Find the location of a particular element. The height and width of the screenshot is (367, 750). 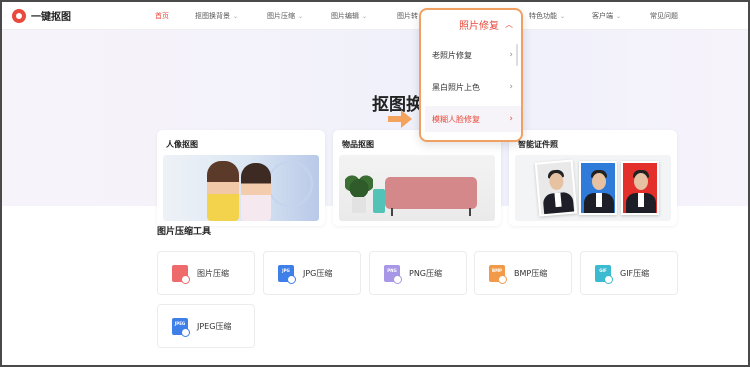

nav-item-faq: 常见问题 is located at coordinates (664, 16).